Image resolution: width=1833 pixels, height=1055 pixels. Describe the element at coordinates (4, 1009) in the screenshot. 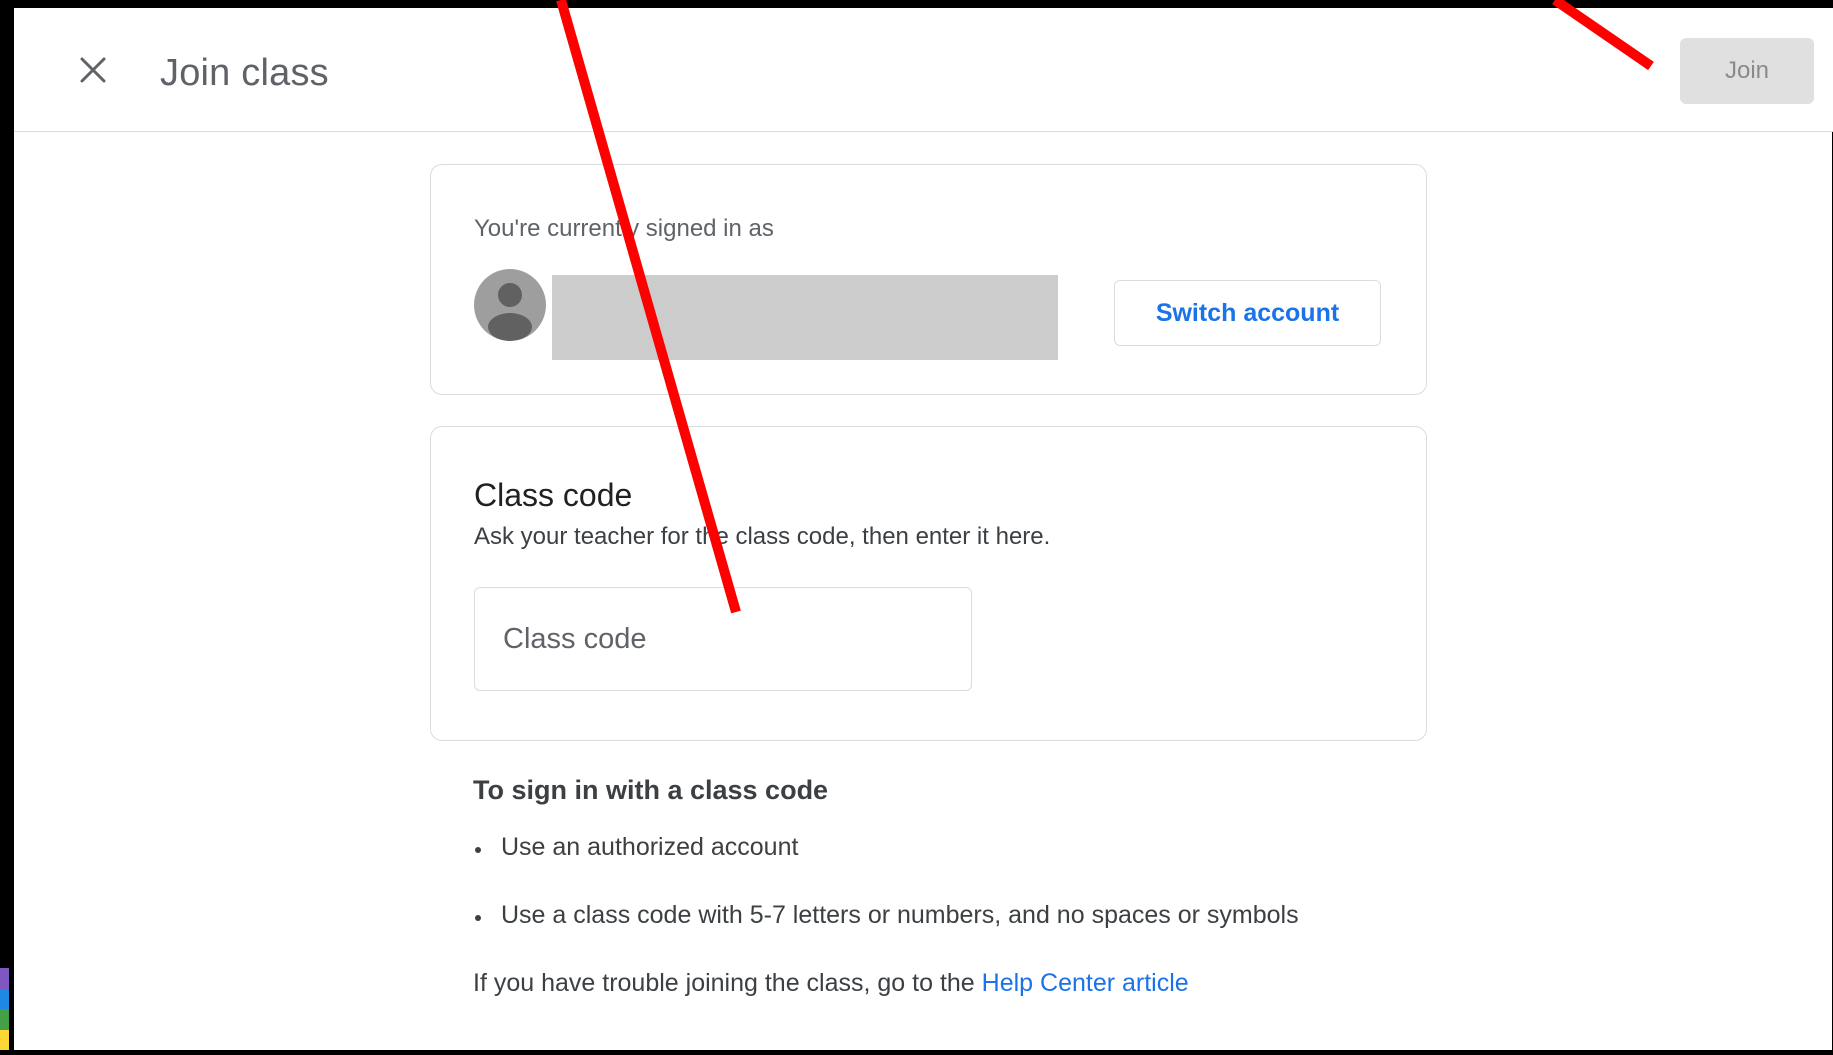

I see `color-strip-decoration` at that location.